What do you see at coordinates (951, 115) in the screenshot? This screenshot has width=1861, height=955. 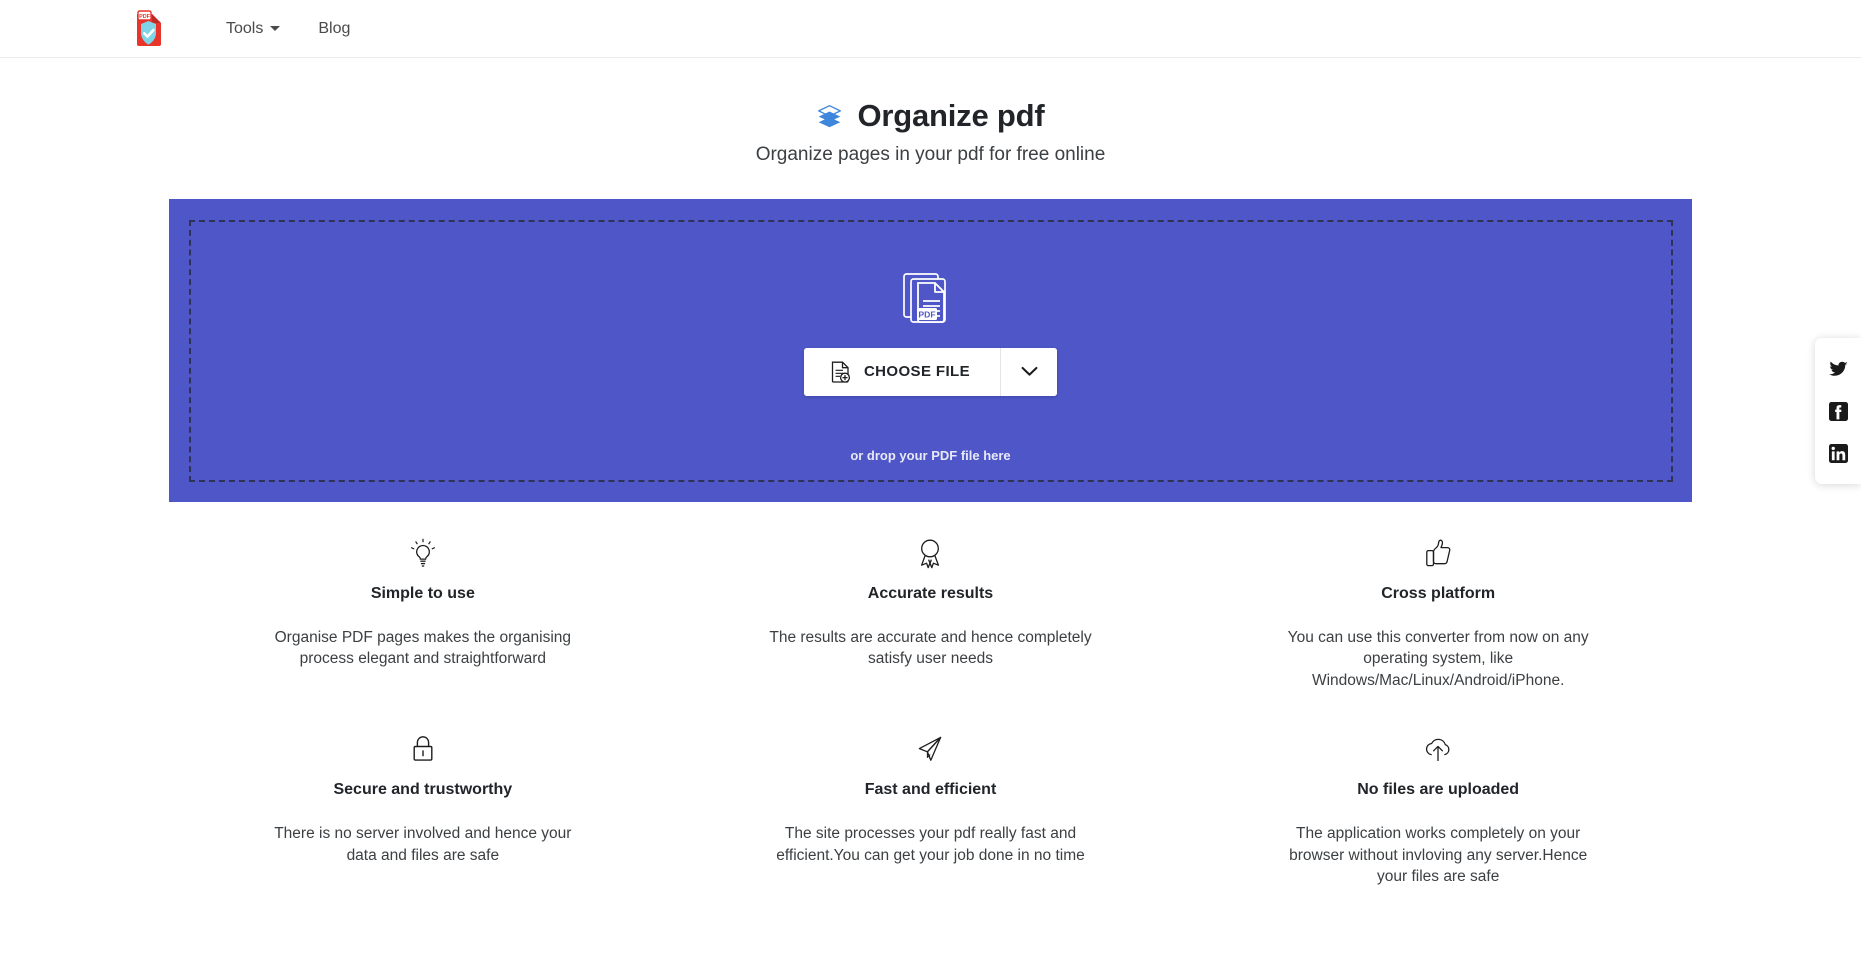 I see `page-title-text: Organize pdf` at bounding box center [951, 115].